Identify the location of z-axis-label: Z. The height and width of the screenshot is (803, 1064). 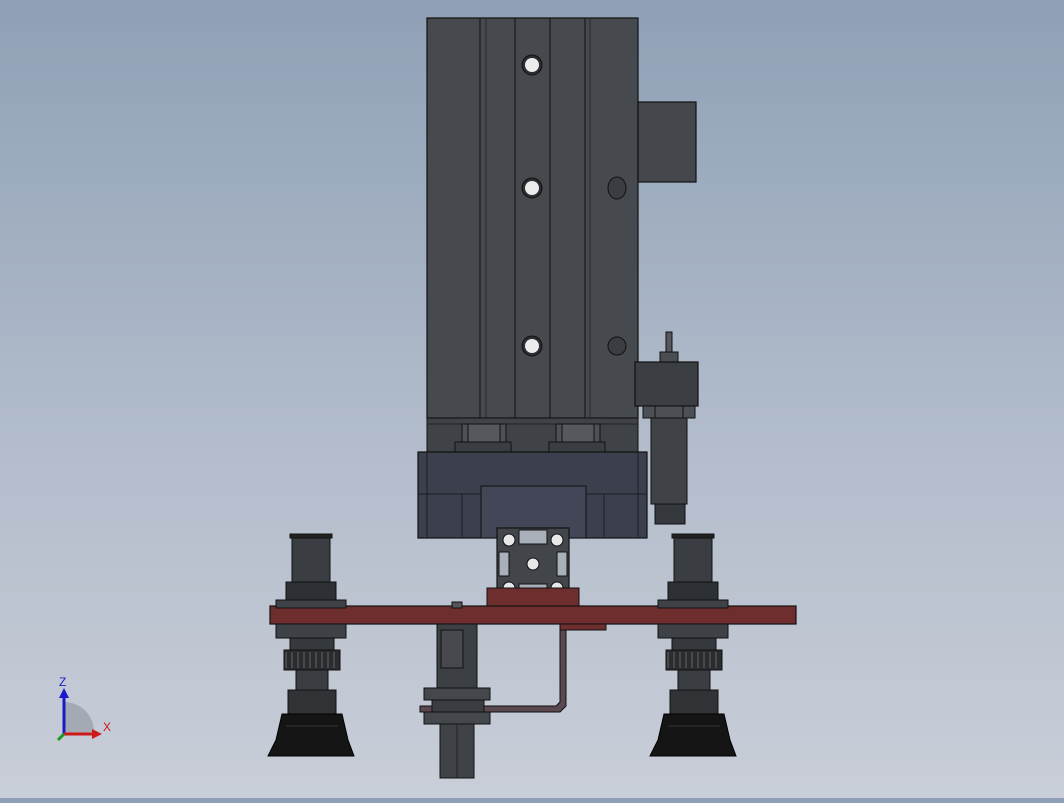
(62, 682).